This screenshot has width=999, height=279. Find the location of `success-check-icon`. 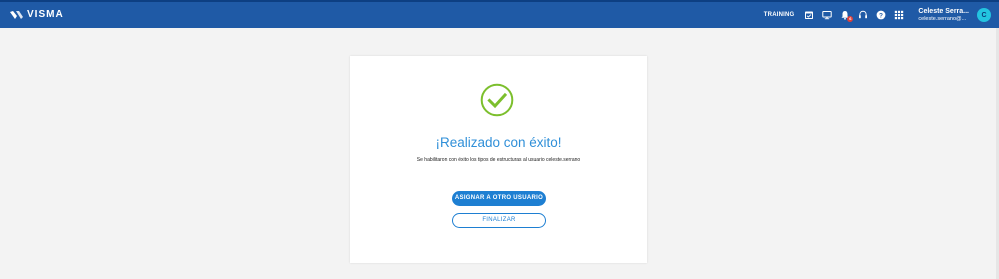

success-check-icon is located at coordinates (497, 100).